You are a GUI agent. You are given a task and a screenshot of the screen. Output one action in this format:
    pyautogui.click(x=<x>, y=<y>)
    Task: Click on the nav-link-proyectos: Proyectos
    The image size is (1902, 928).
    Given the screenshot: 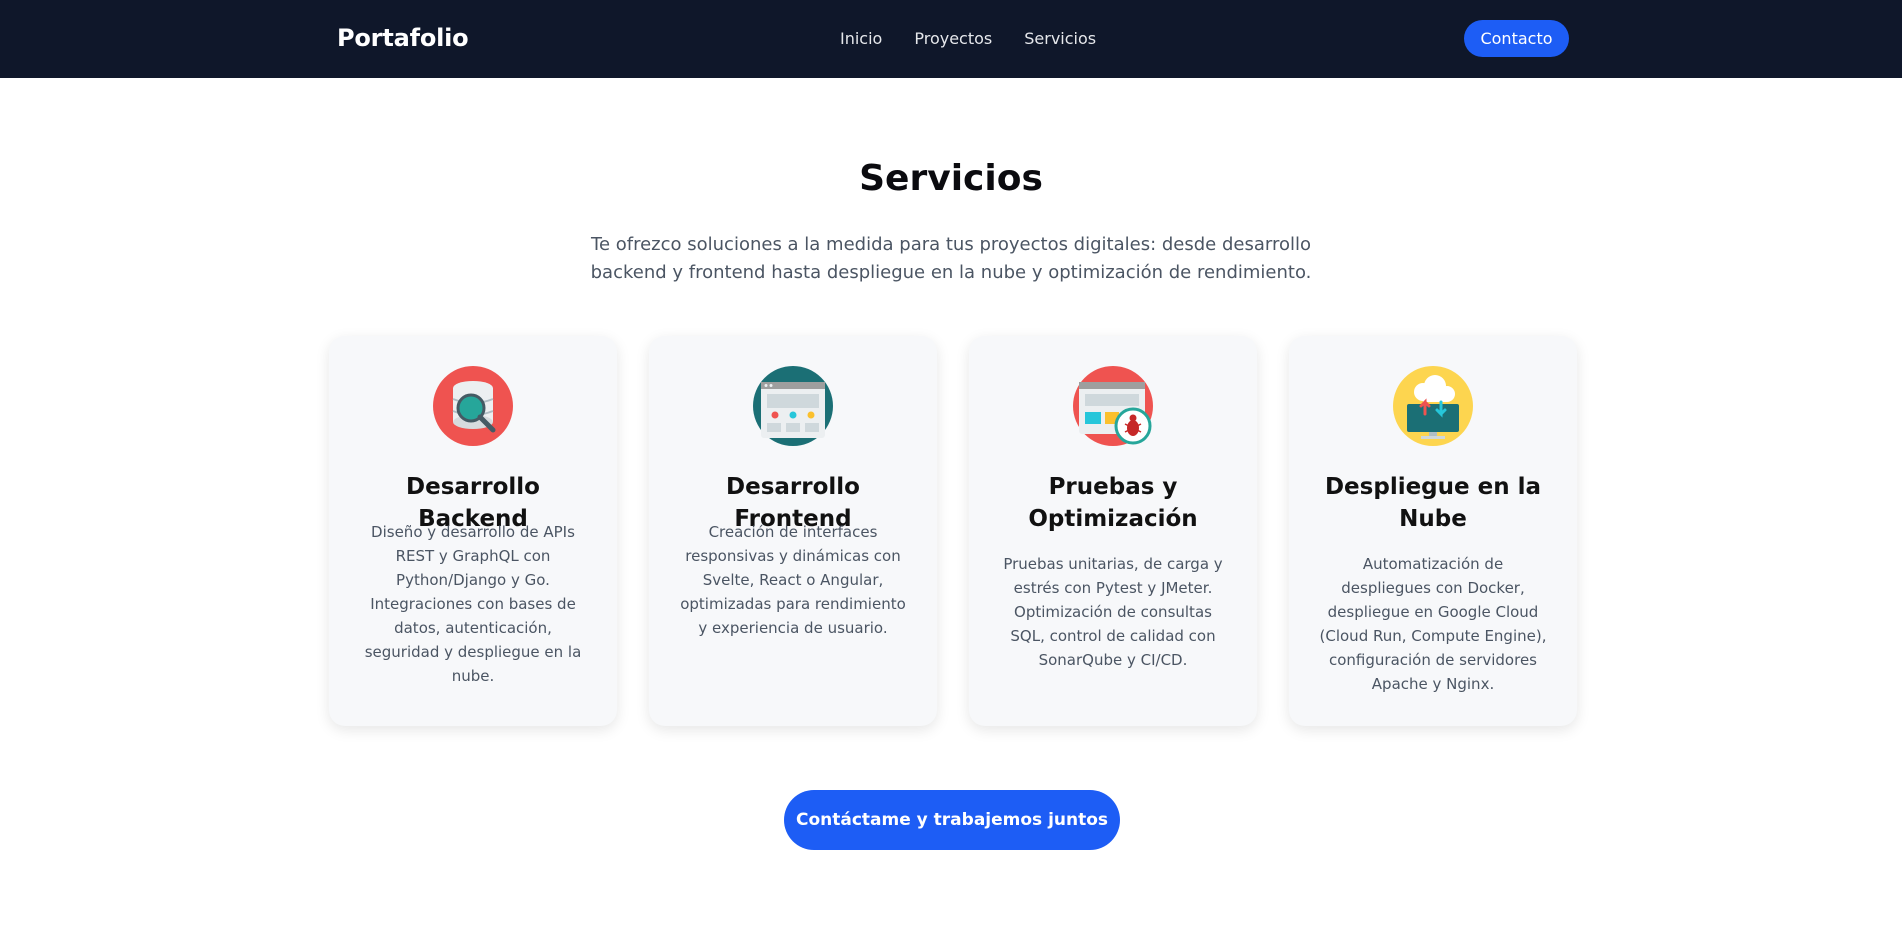 What is the action you would take?
    pyautogui.click(x=953, y=38)
    